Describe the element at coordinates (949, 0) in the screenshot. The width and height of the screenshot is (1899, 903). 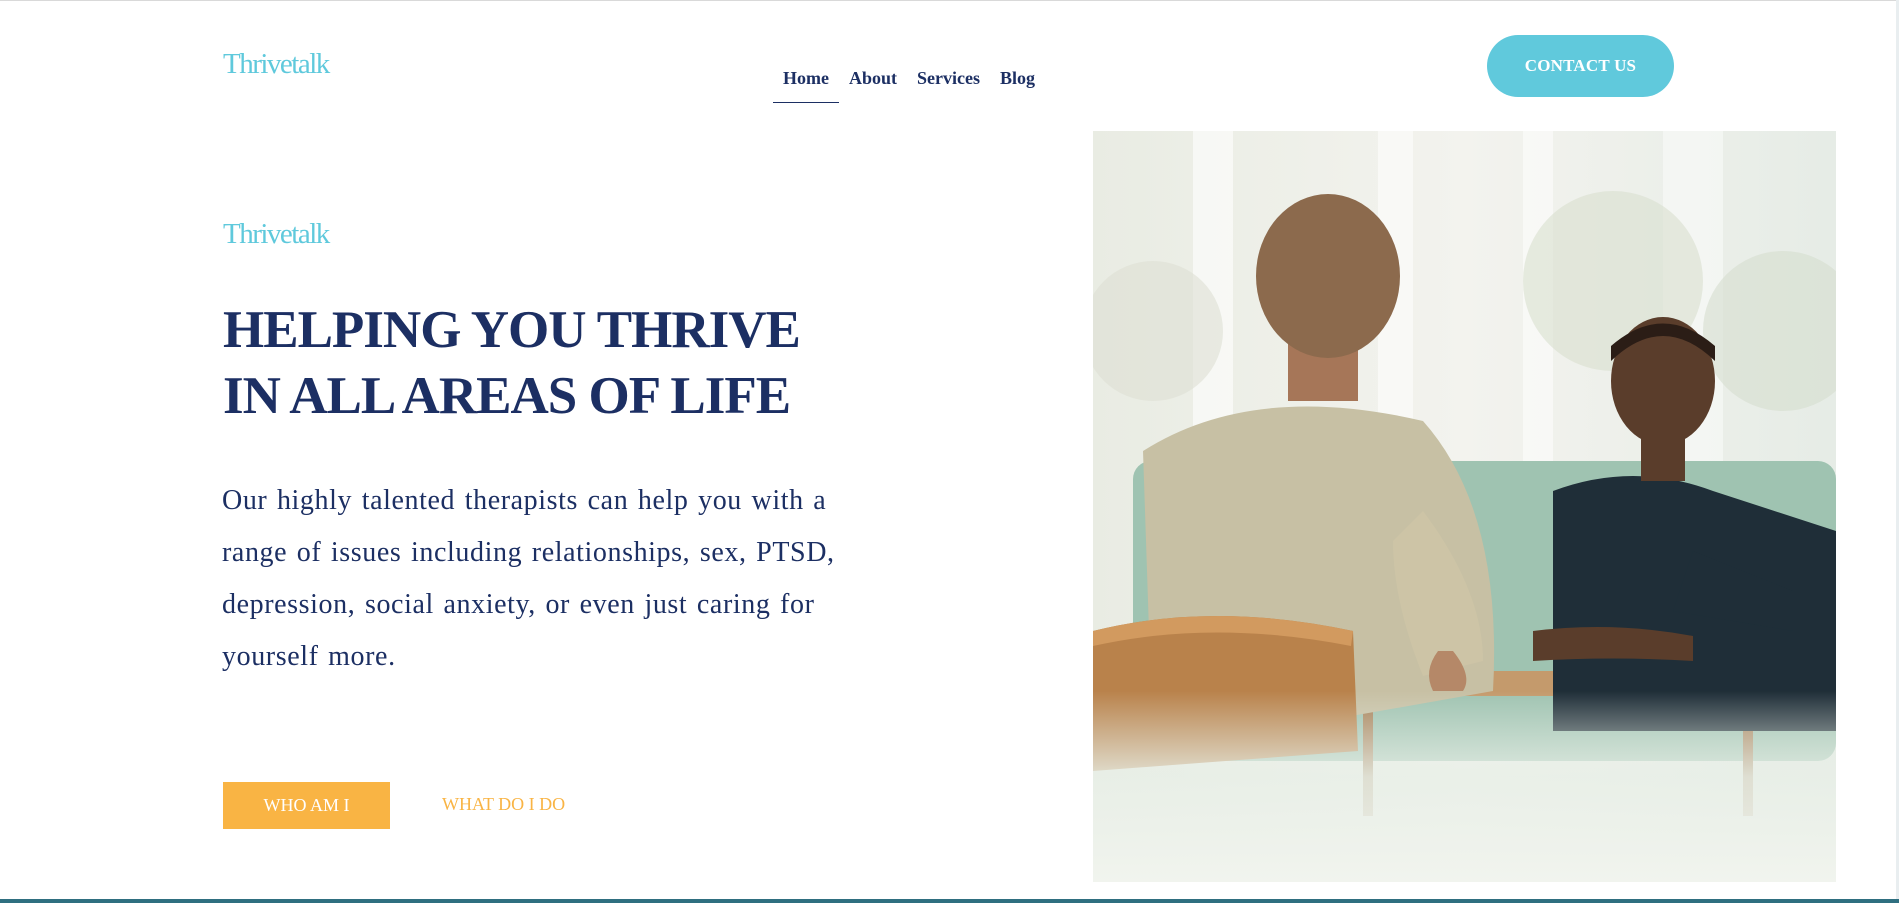
I see `top-border` at that location.